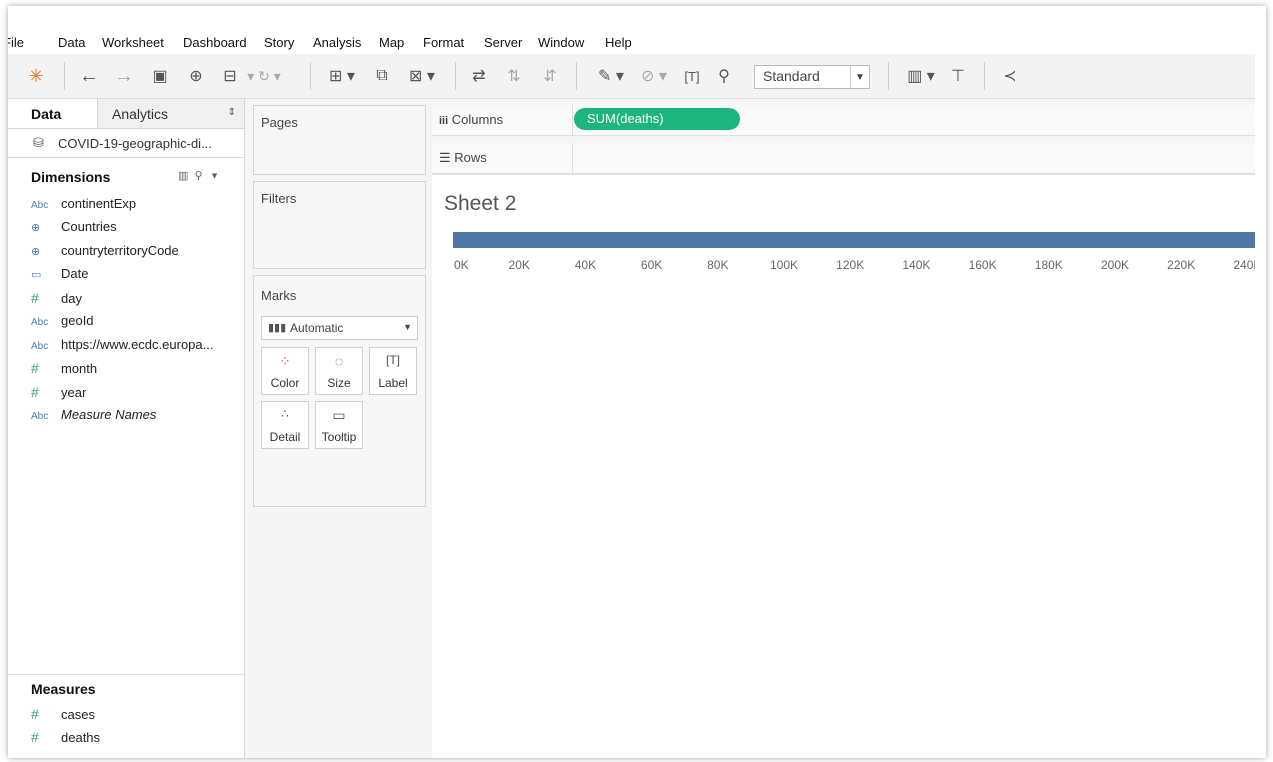 The width and height of the screenshot is (1273, 762). Describe the element at coordinates (339, 225) in the screenshot. I see `filters-card: Filters` at that location.